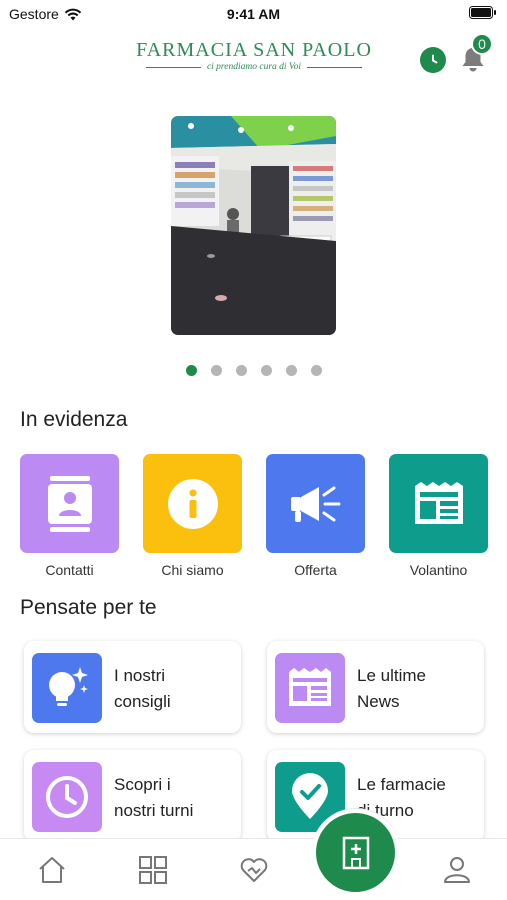 Image resolution: width=507 pixels, height=900 pixels. I want to click on nav-profile, so click(457, 870).